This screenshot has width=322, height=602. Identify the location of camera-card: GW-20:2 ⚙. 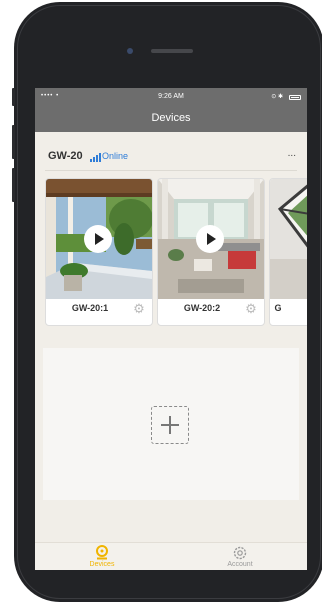
(211, 252).